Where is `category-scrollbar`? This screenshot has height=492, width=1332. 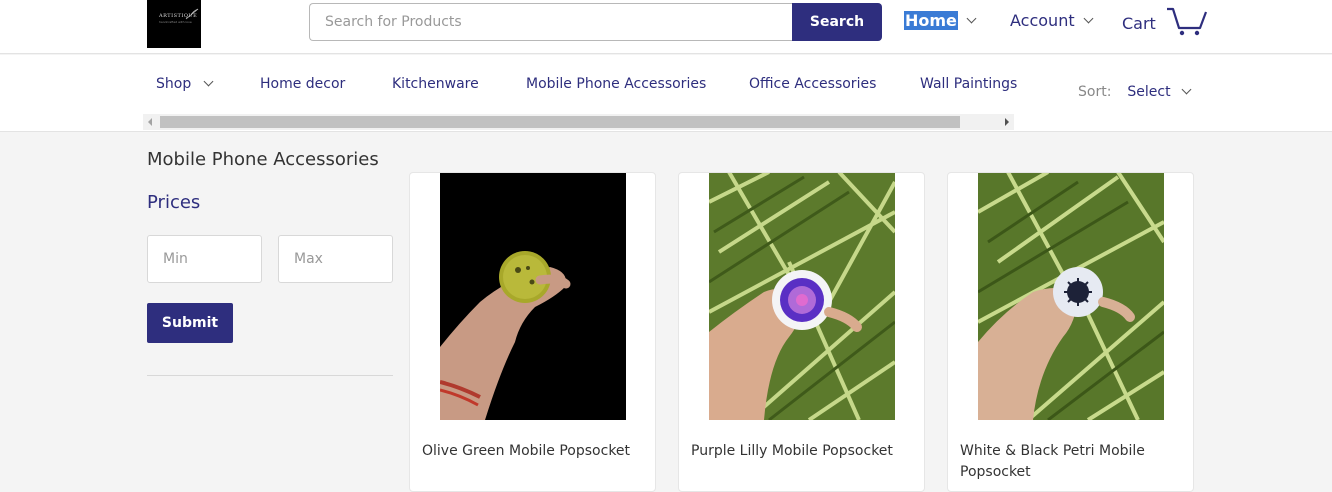 category-scrollbar is located at coordinates (578, 122).